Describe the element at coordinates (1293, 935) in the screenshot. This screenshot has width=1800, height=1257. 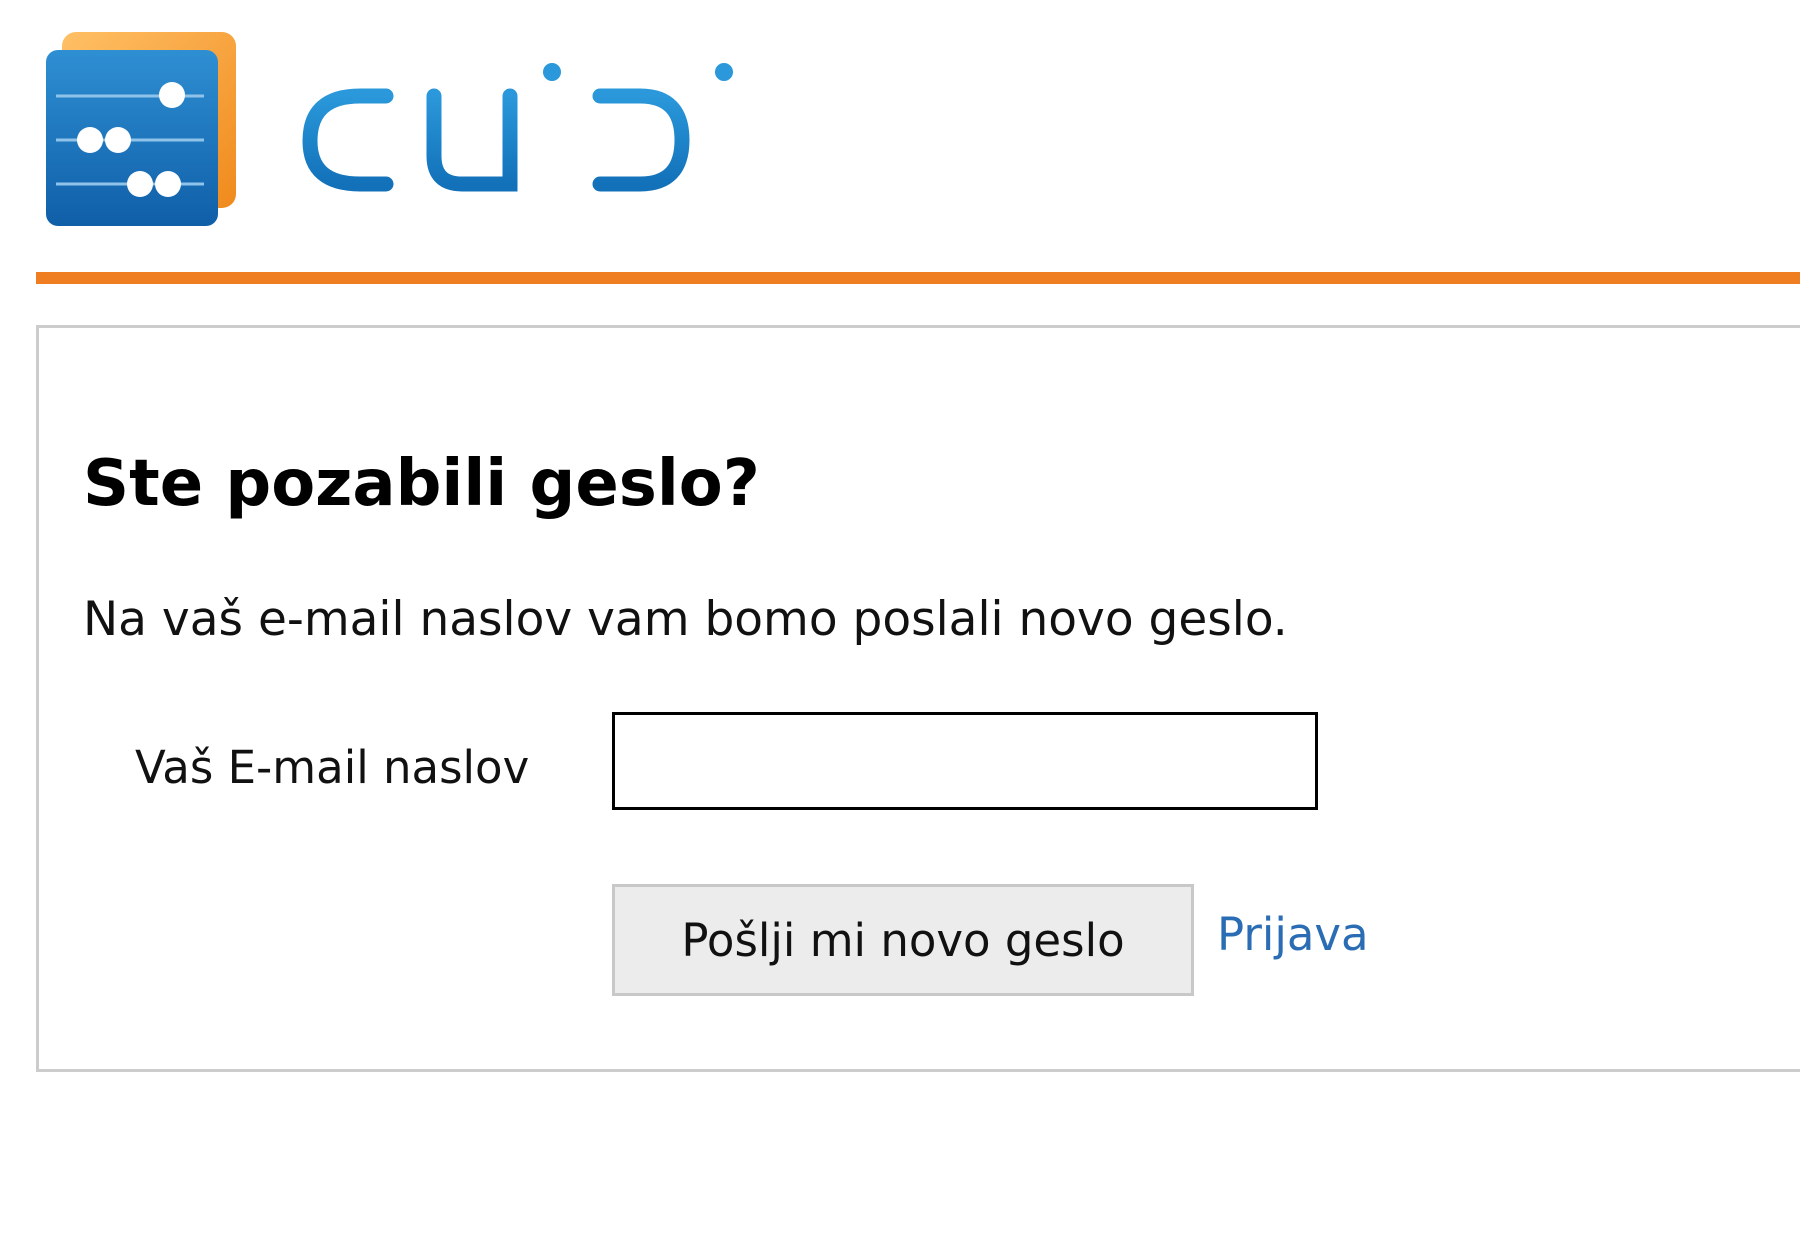
I see `login-link: Prijava` at that location.